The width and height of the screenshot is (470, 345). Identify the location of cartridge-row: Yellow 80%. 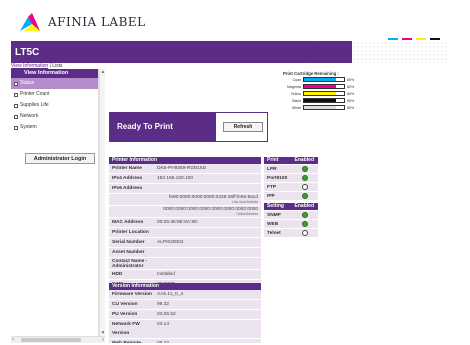
(321, 93).